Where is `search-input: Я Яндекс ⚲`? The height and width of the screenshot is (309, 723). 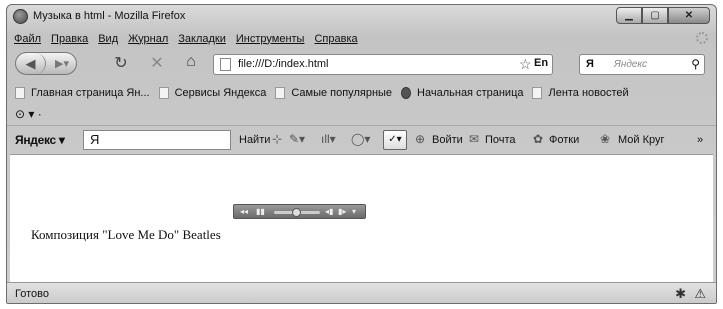 search-input: Я Яндекс ⚲ is located at coordinates (642, 64).